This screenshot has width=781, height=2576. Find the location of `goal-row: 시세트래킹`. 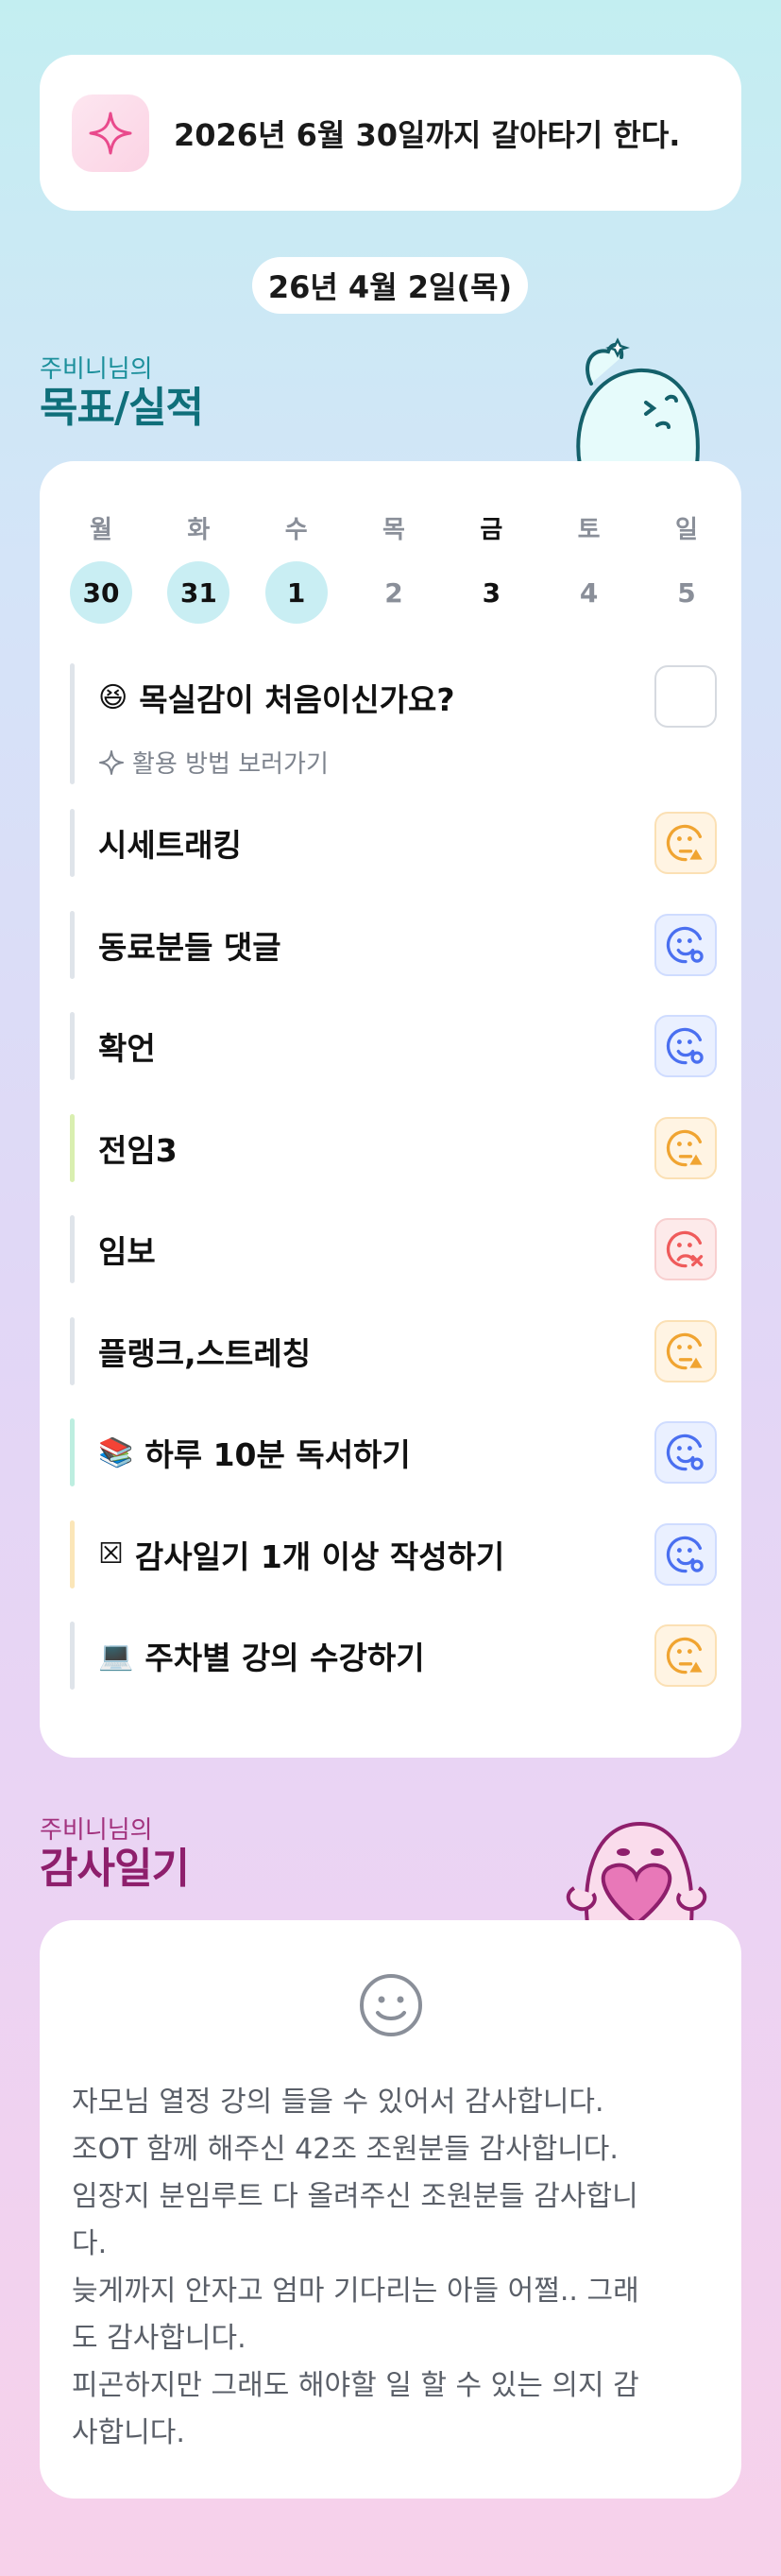

goal-row: 시세트래킹 is located at coordinates (393, 843).